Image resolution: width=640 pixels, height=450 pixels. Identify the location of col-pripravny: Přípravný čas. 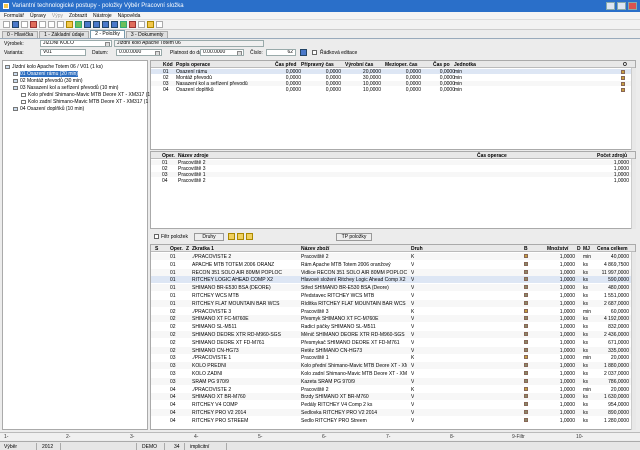
(317, 65).